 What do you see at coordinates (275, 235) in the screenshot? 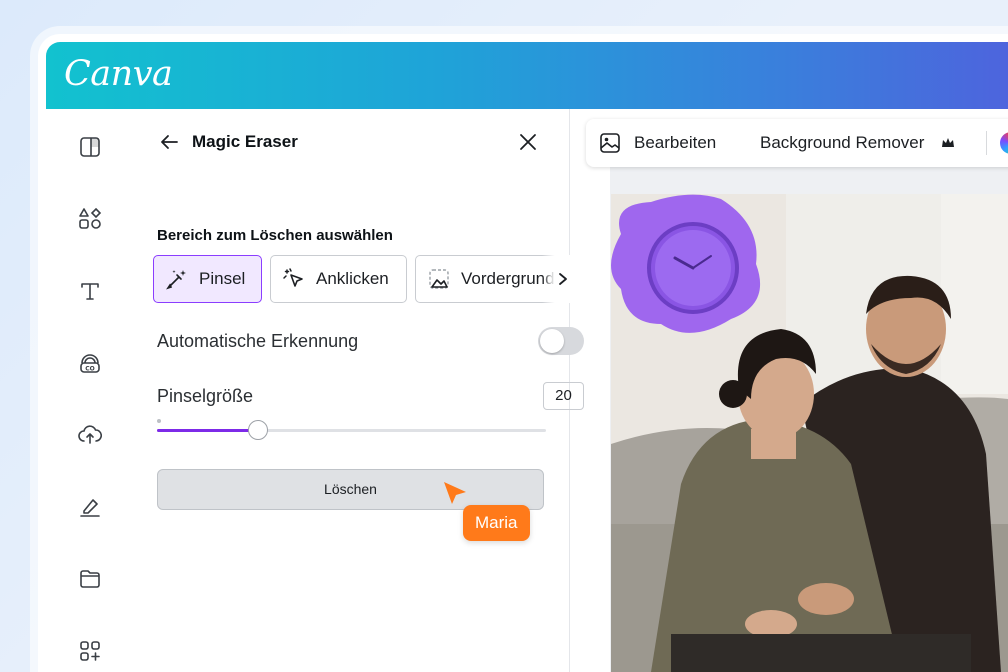
I see `section-label: Bereich zum Löschen auswählen` at bounding box center [275, 235].